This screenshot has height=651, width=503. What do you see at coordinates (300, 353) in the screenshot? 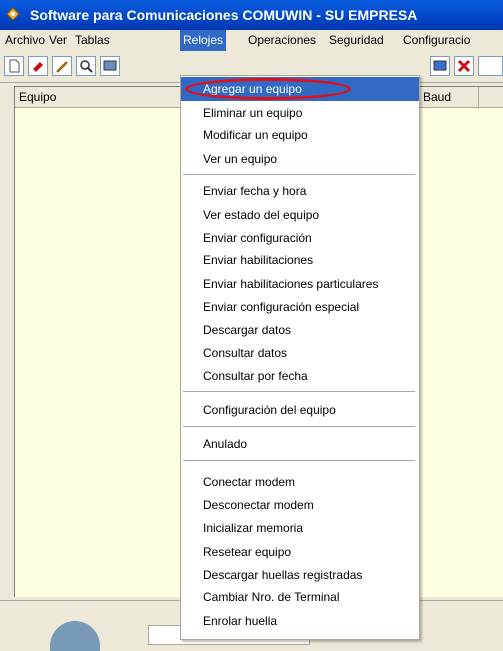
I see `menu-item-consultar-datos: Consultar datos` at bounding box center [300, 353].